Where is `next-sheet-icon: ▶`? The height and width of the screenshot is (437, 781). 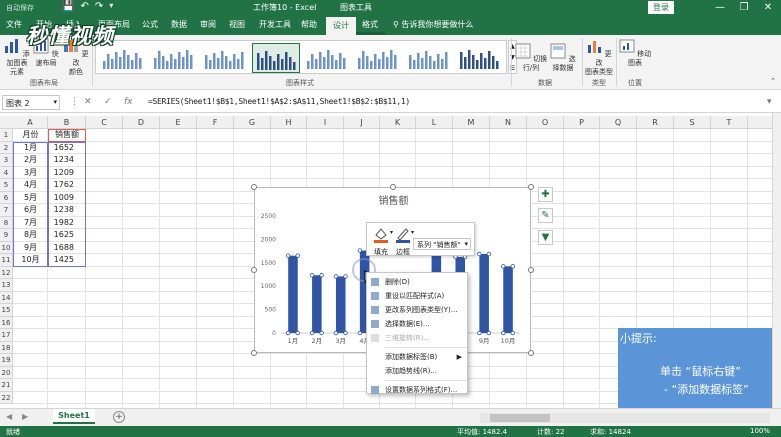
next-sheet-icon: ▶ is located at coordinates (25, 416).